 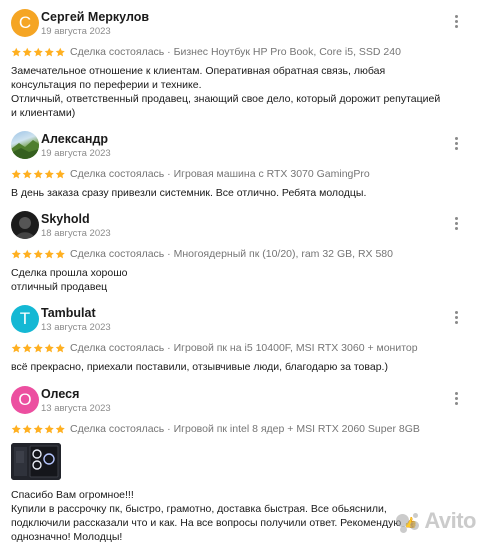 I want to click on avatar: T, so click(x=25, y=319).